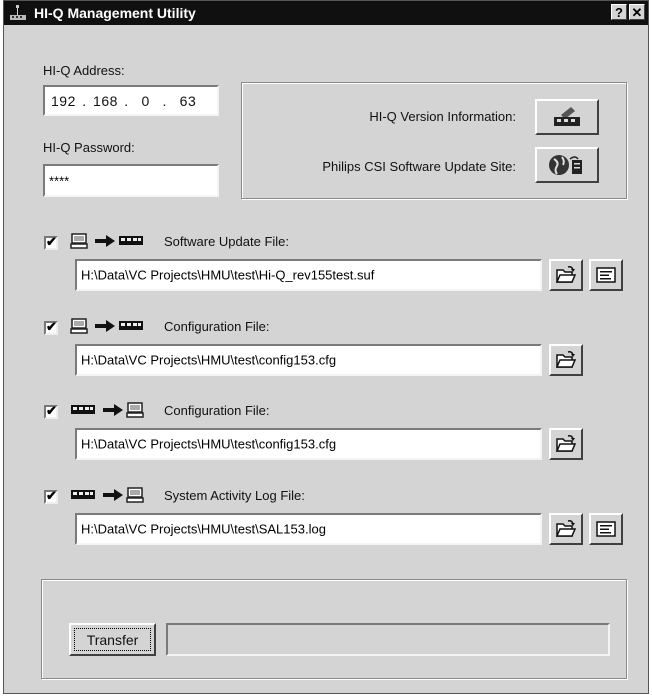 The width and height of the screenshot is (652, 697). What do you see at coordinates (84, 70) in the screenshot?
I see `address-label: HI-Q Address:` at bounding box center [84, 70].